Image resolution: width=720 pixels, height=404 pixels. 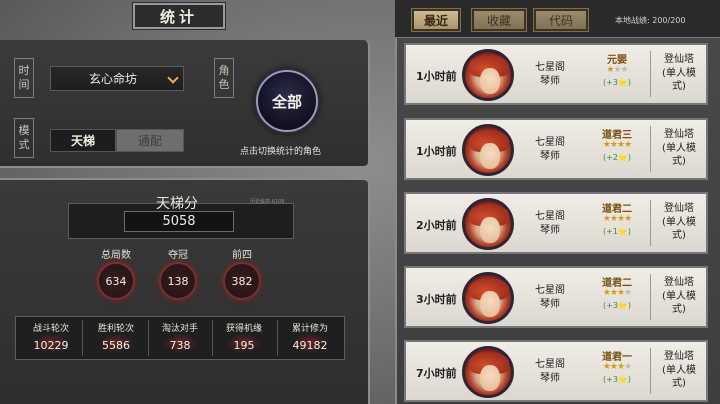 What do you see at coordinates (617, 357) in the screenshot?
I see `record-rank: 道君一` at bounding box center [617, 357].